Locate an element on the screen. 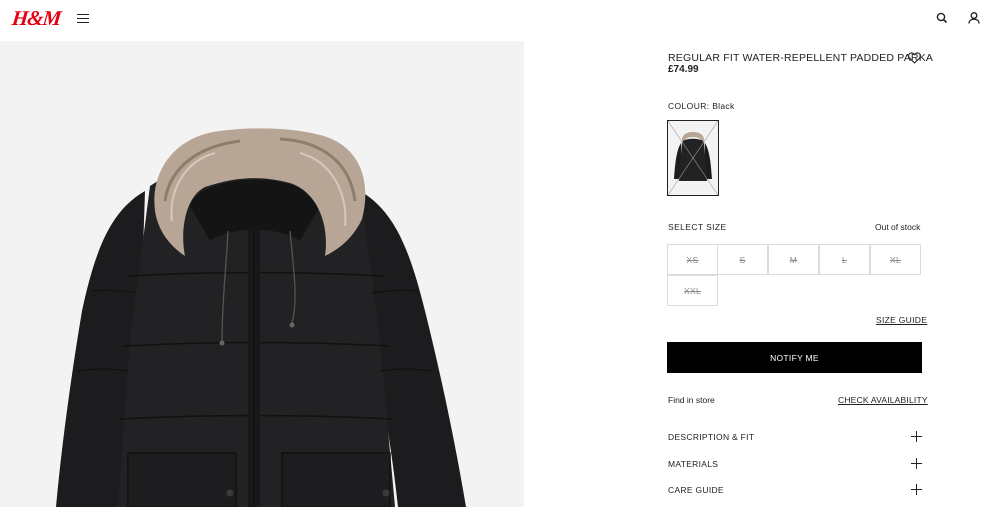 The image size is (1000, 507). colour-swatch-black is located at coordinates (693, 158).